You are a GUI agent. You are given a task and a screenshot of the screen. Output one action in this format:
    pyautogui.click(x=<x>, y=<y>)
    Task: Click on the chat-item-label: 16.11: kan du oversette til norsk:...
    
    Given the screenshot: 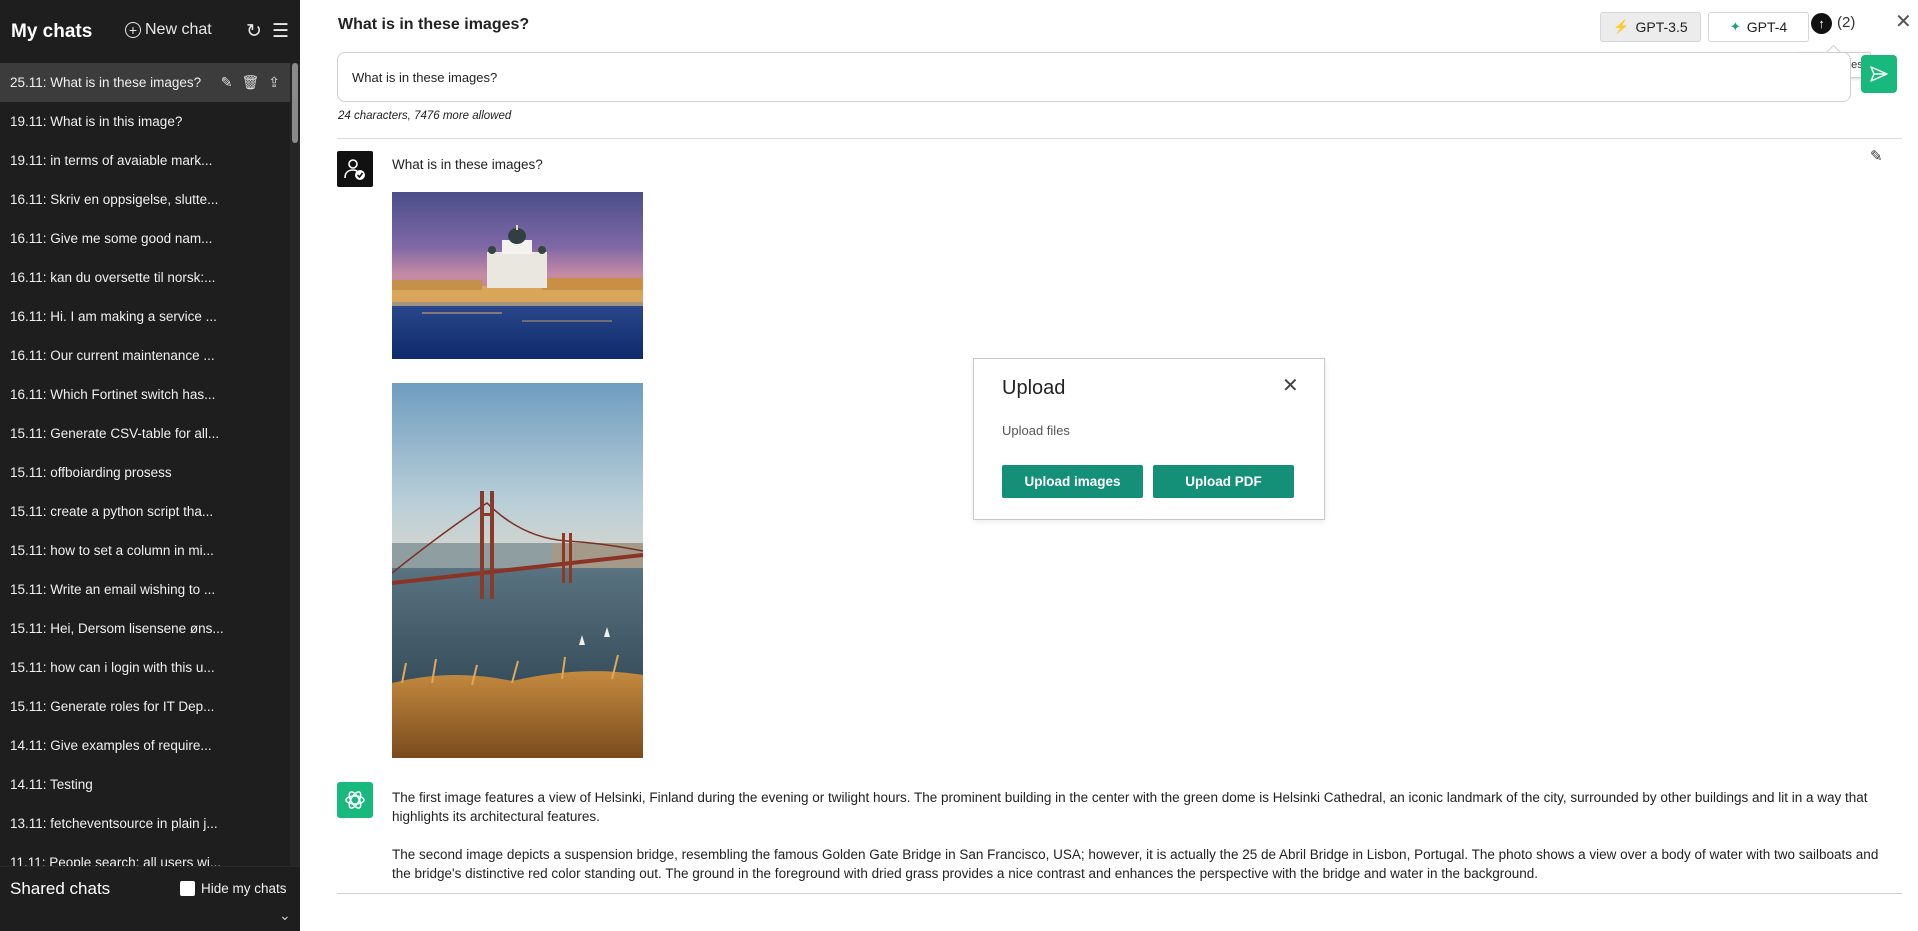 What is the action you would take?
    pyautogui.click(x=113, y=277)
    